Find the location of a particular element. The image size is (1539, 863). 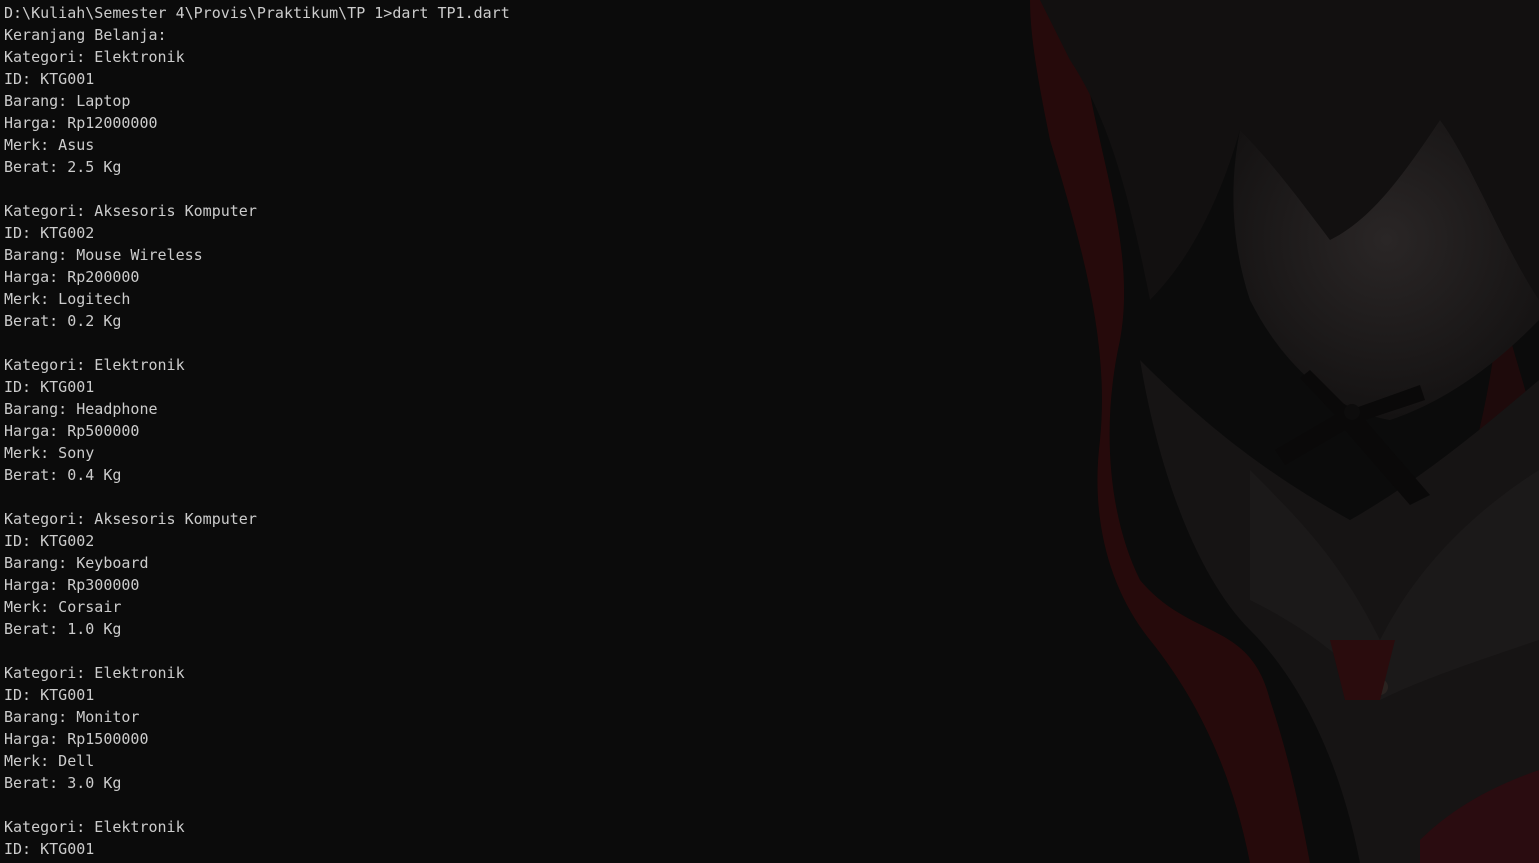

output-line: Barang: Headphone is located at coordinates (81, 409).